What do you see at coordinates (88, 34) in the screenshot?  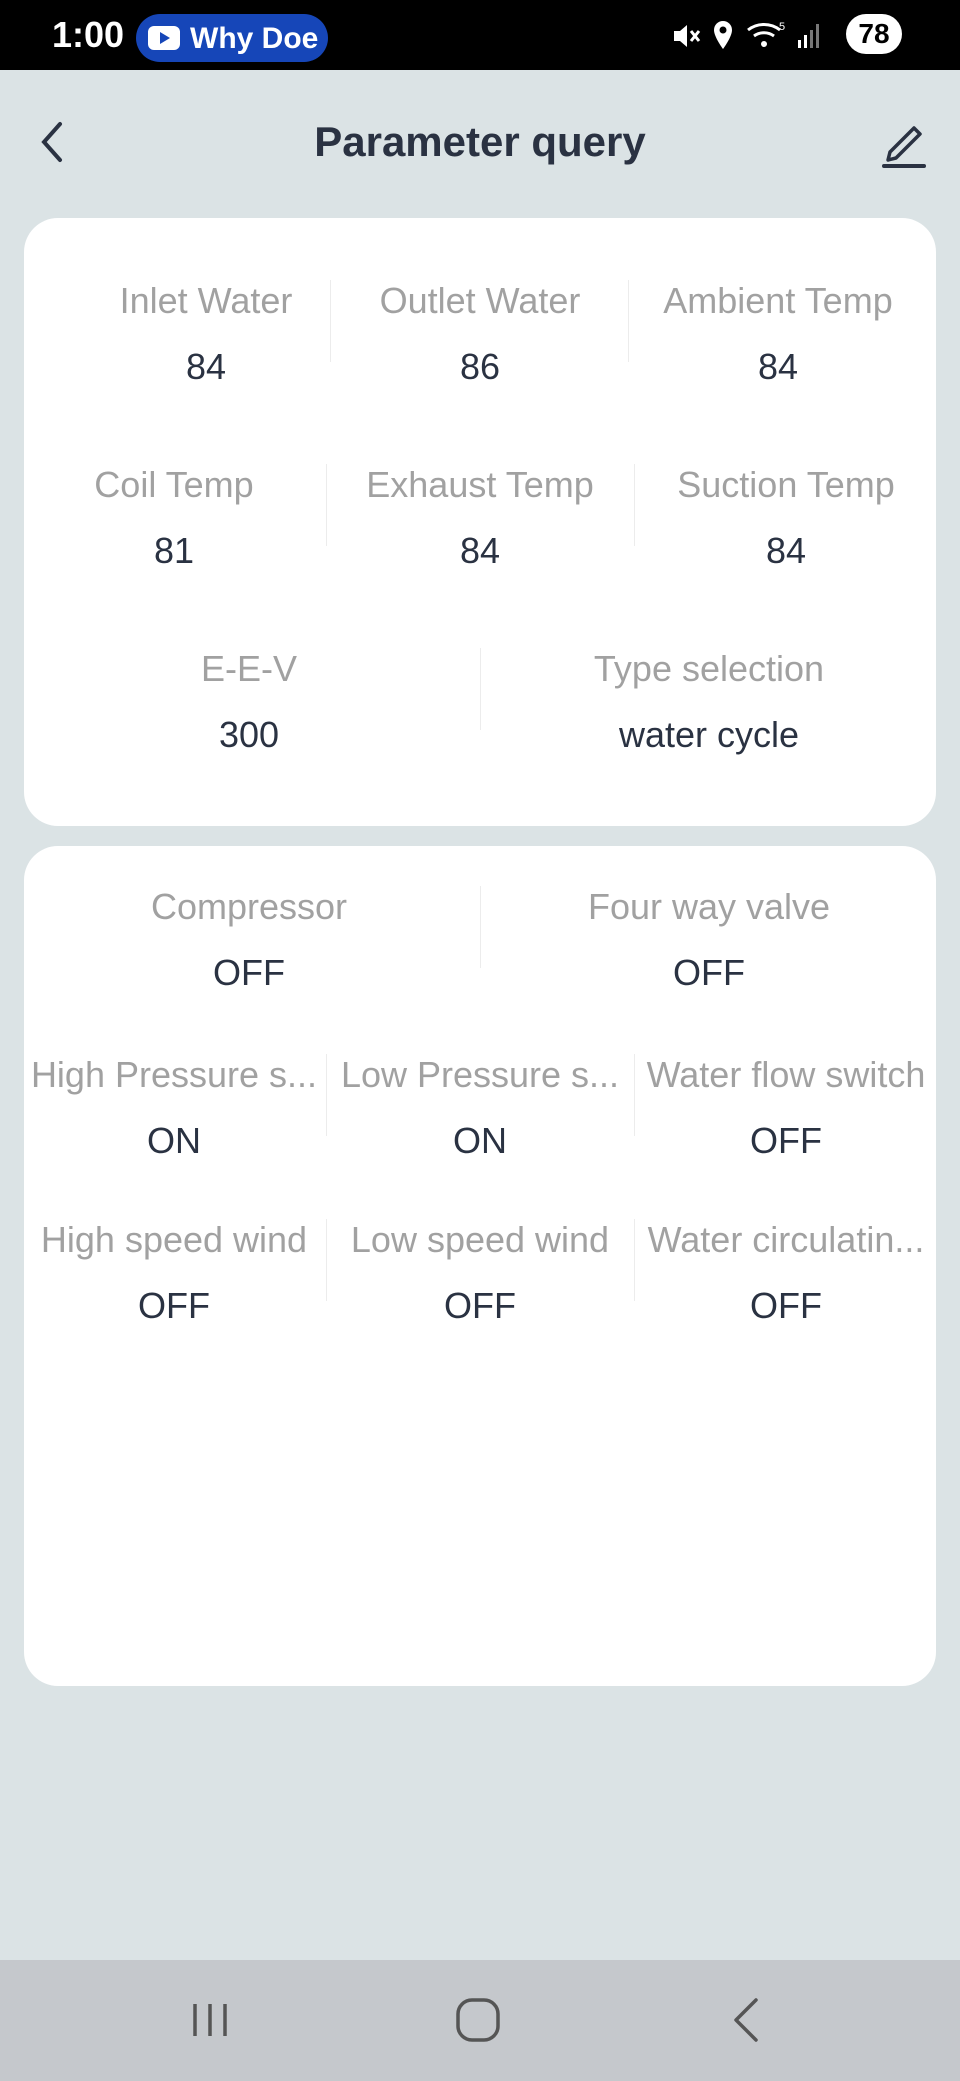 I see `status-time: 1:00` at bounding box center [88, 34].